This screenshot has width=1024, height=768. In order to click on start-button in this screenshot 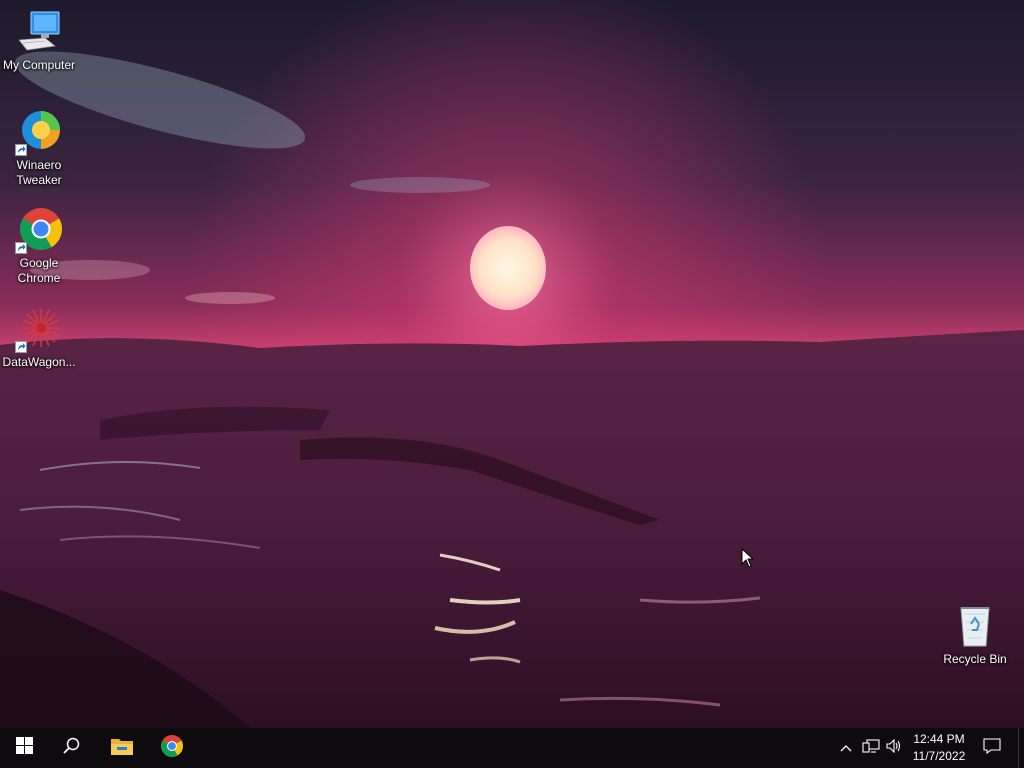, I will do `click(24, 748)`.